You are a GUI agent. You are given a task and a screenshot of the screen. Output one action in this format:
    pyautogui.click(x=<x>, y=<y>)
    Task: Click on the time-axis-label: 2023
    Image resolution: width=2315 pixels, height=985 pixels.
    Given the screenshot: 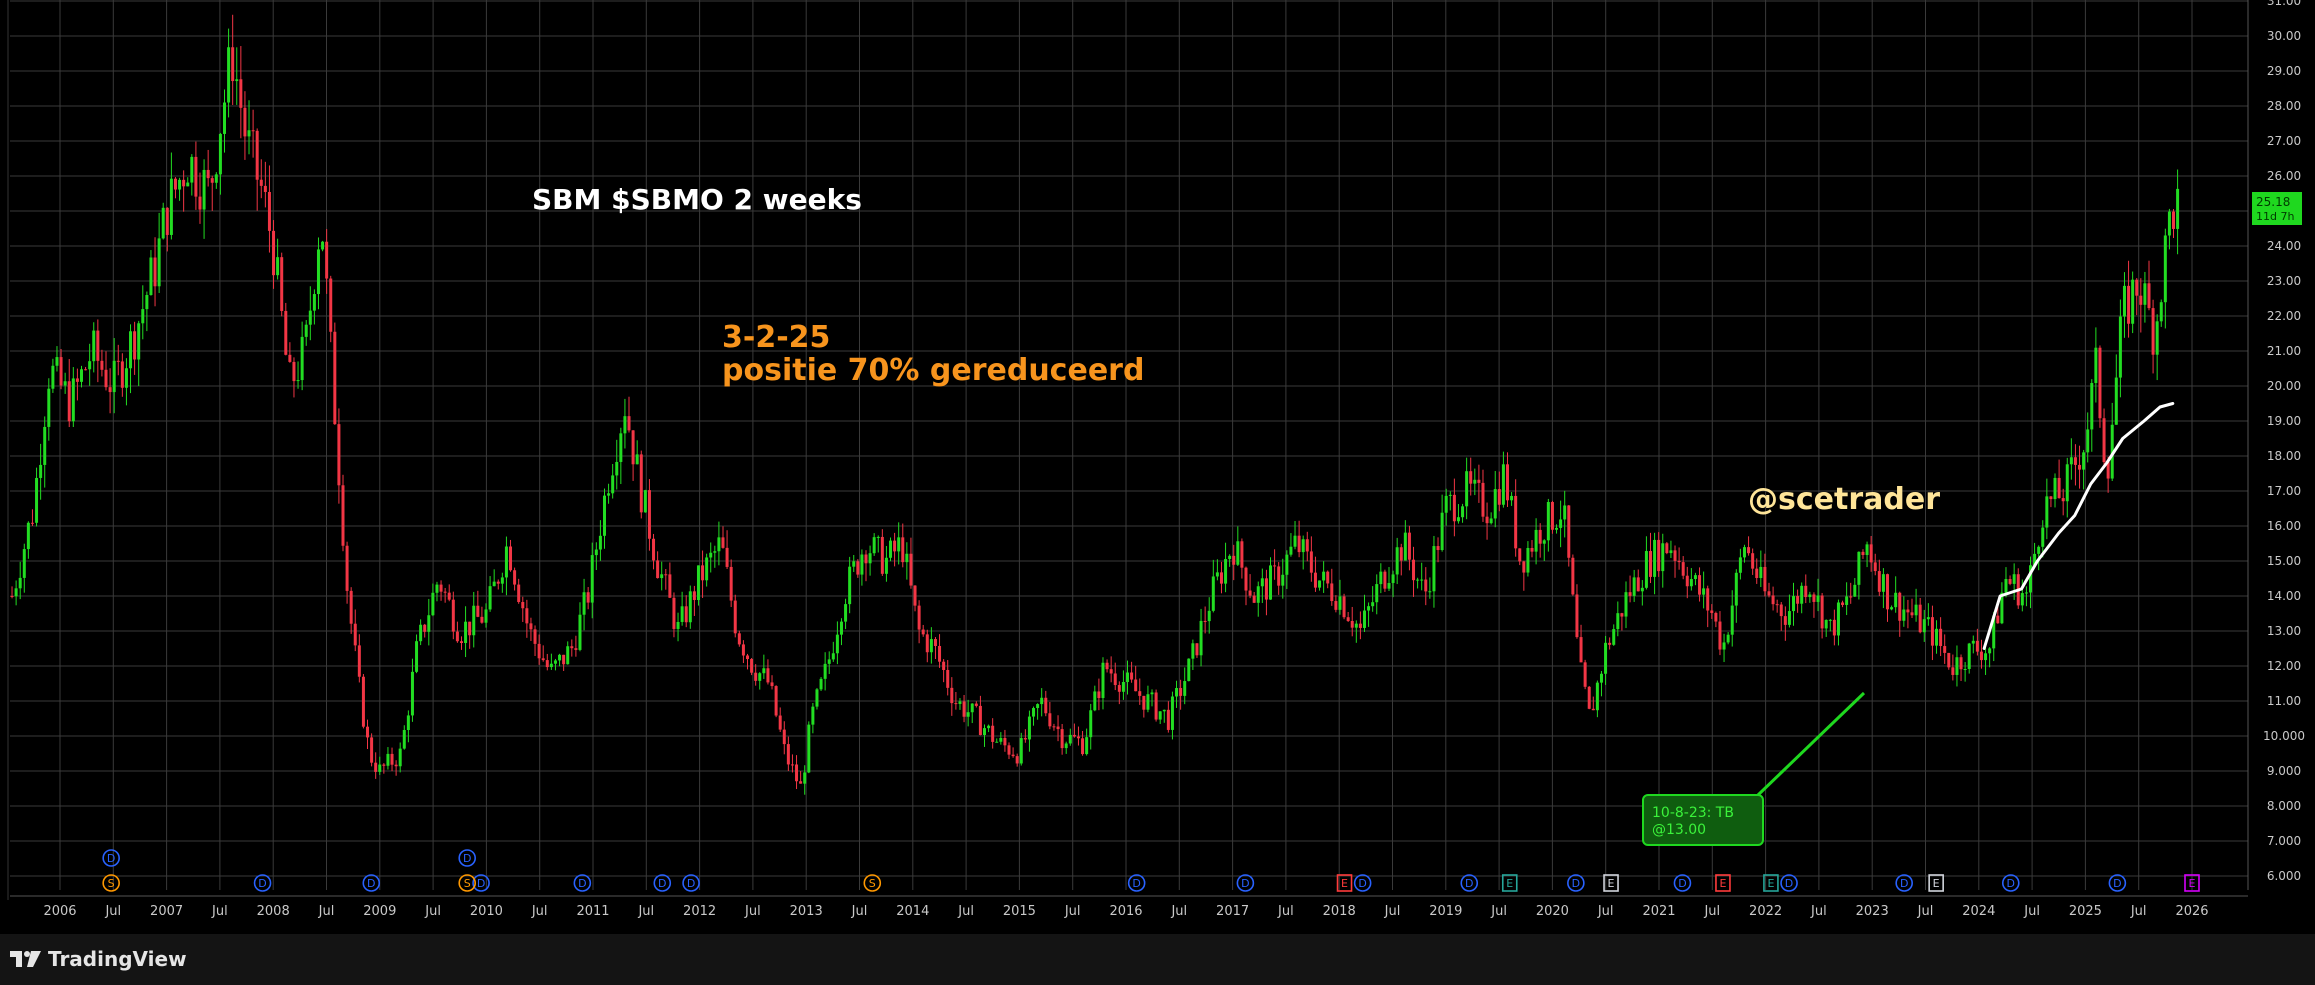 What is the action you would take?
    pyautogui.click(x=1872, y=911)
    